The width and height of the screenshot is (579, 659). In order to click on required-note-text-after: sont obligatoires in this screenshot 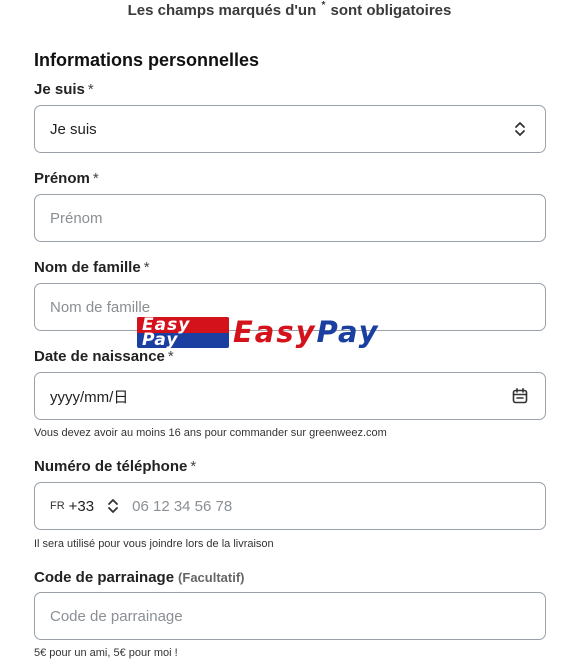, I will do `click(391, 10)`.